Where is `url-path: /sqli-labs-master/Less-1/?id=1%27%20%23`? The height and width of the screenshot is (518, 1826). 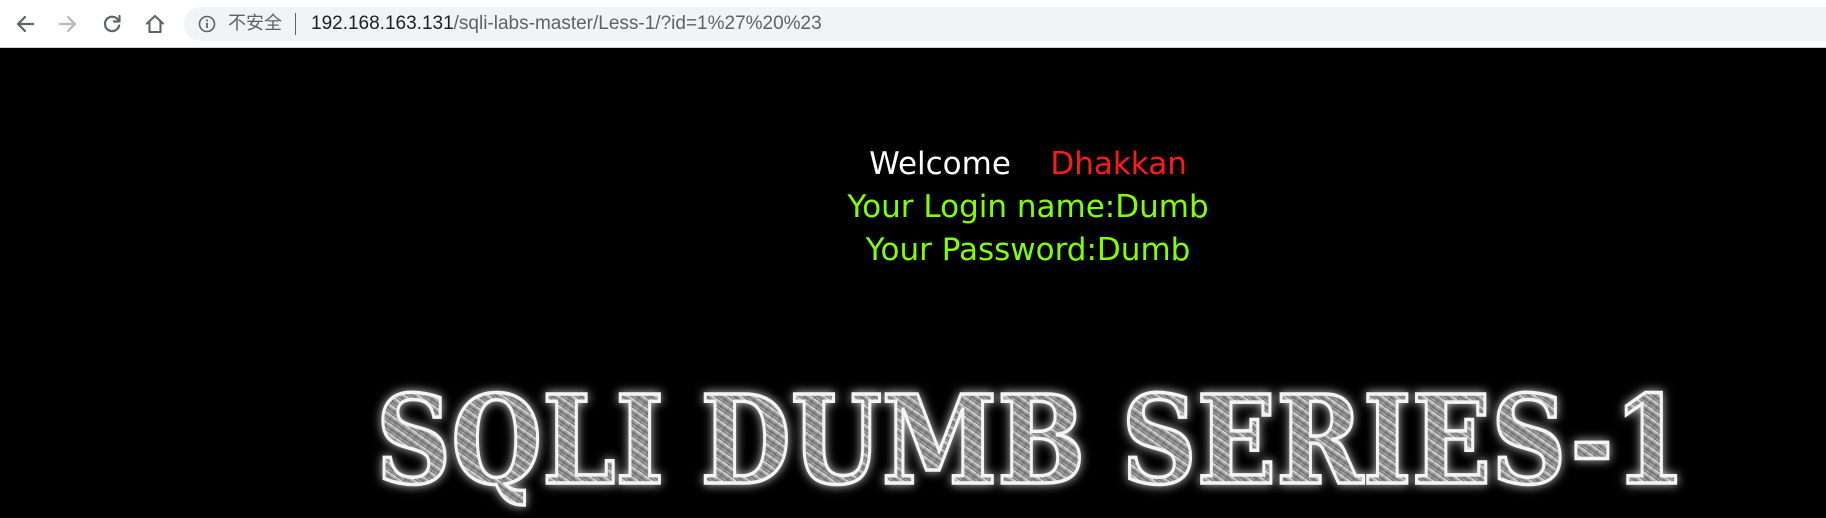 url-path: /sqli-labs-master/Less-1/?id=1%27%20%23 is located at coordinates (637, 23).